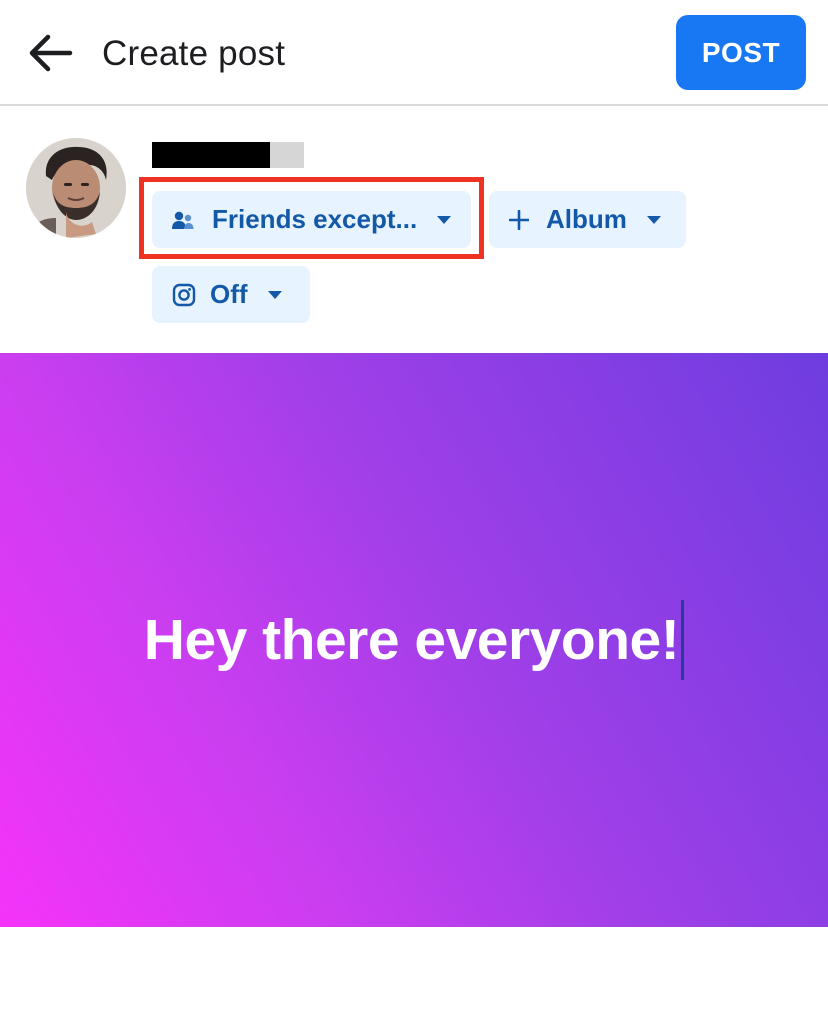 The image size is (828, 1024). I want to click on album-label: Album, so click(586, 219).